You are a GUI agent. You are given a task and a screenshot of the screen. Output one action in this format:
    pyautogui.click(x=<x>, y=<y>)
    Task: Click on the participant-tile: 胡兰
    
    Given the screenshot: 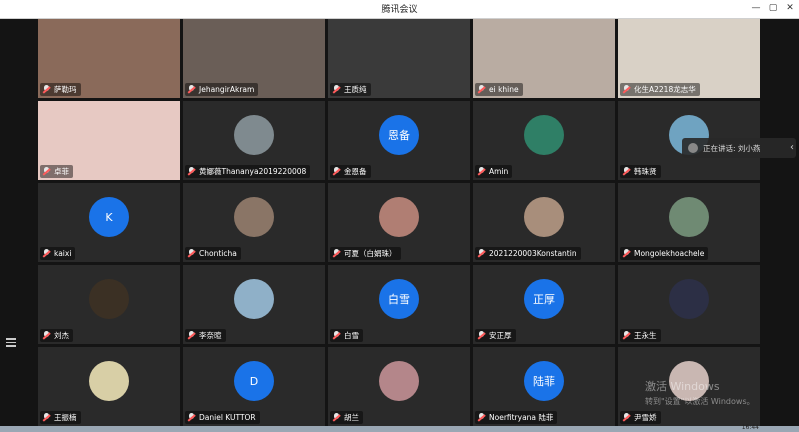 What is the action you would take?
    pyautogui.click(x=399, y=386)
    